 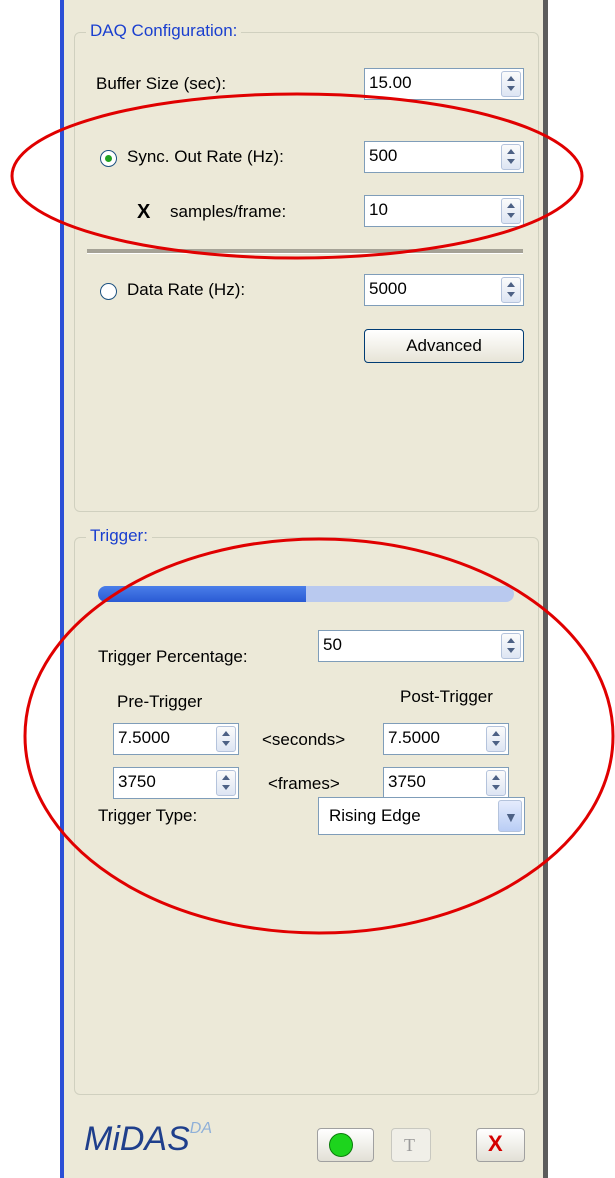 I want to click on trigger-title: Trigger:, so click(x=119, y=536).